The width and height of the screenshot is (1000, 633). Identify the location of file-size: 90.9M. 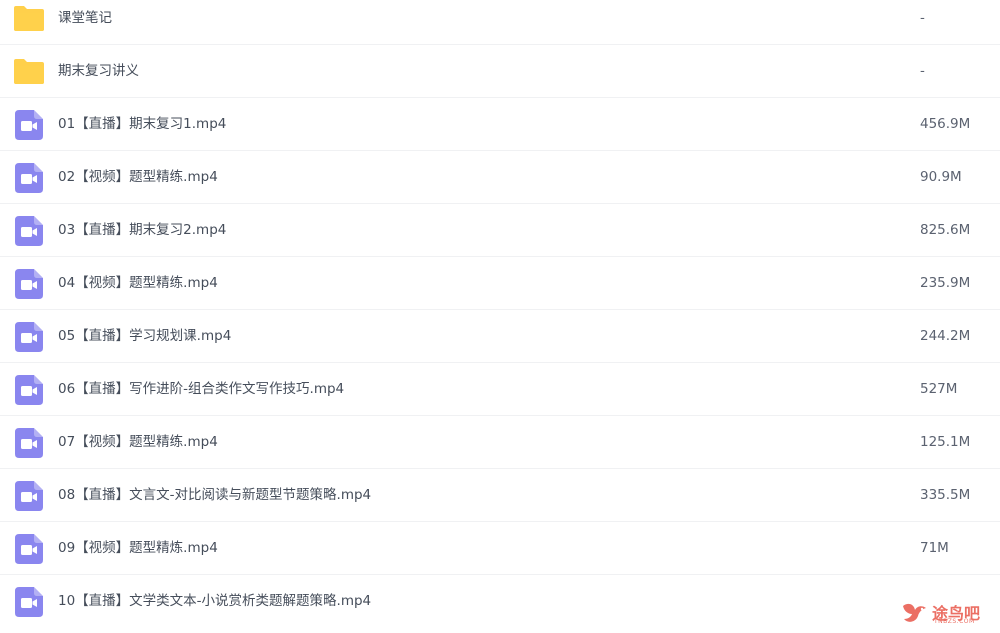
(941, 177).